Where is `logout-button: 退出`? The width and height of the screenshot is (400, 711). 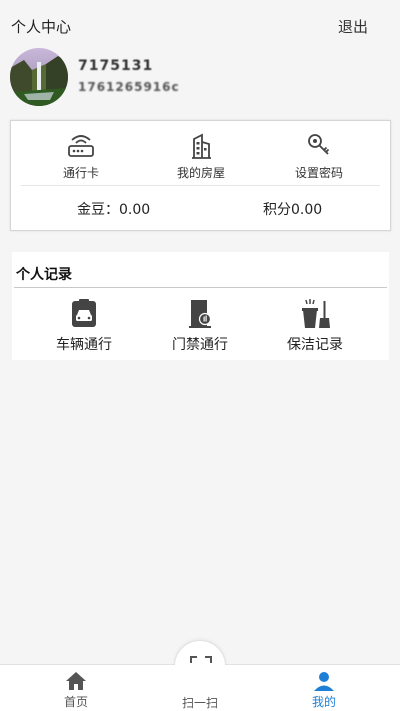 logout-button: 退出 is located at coordinates (353, 26).